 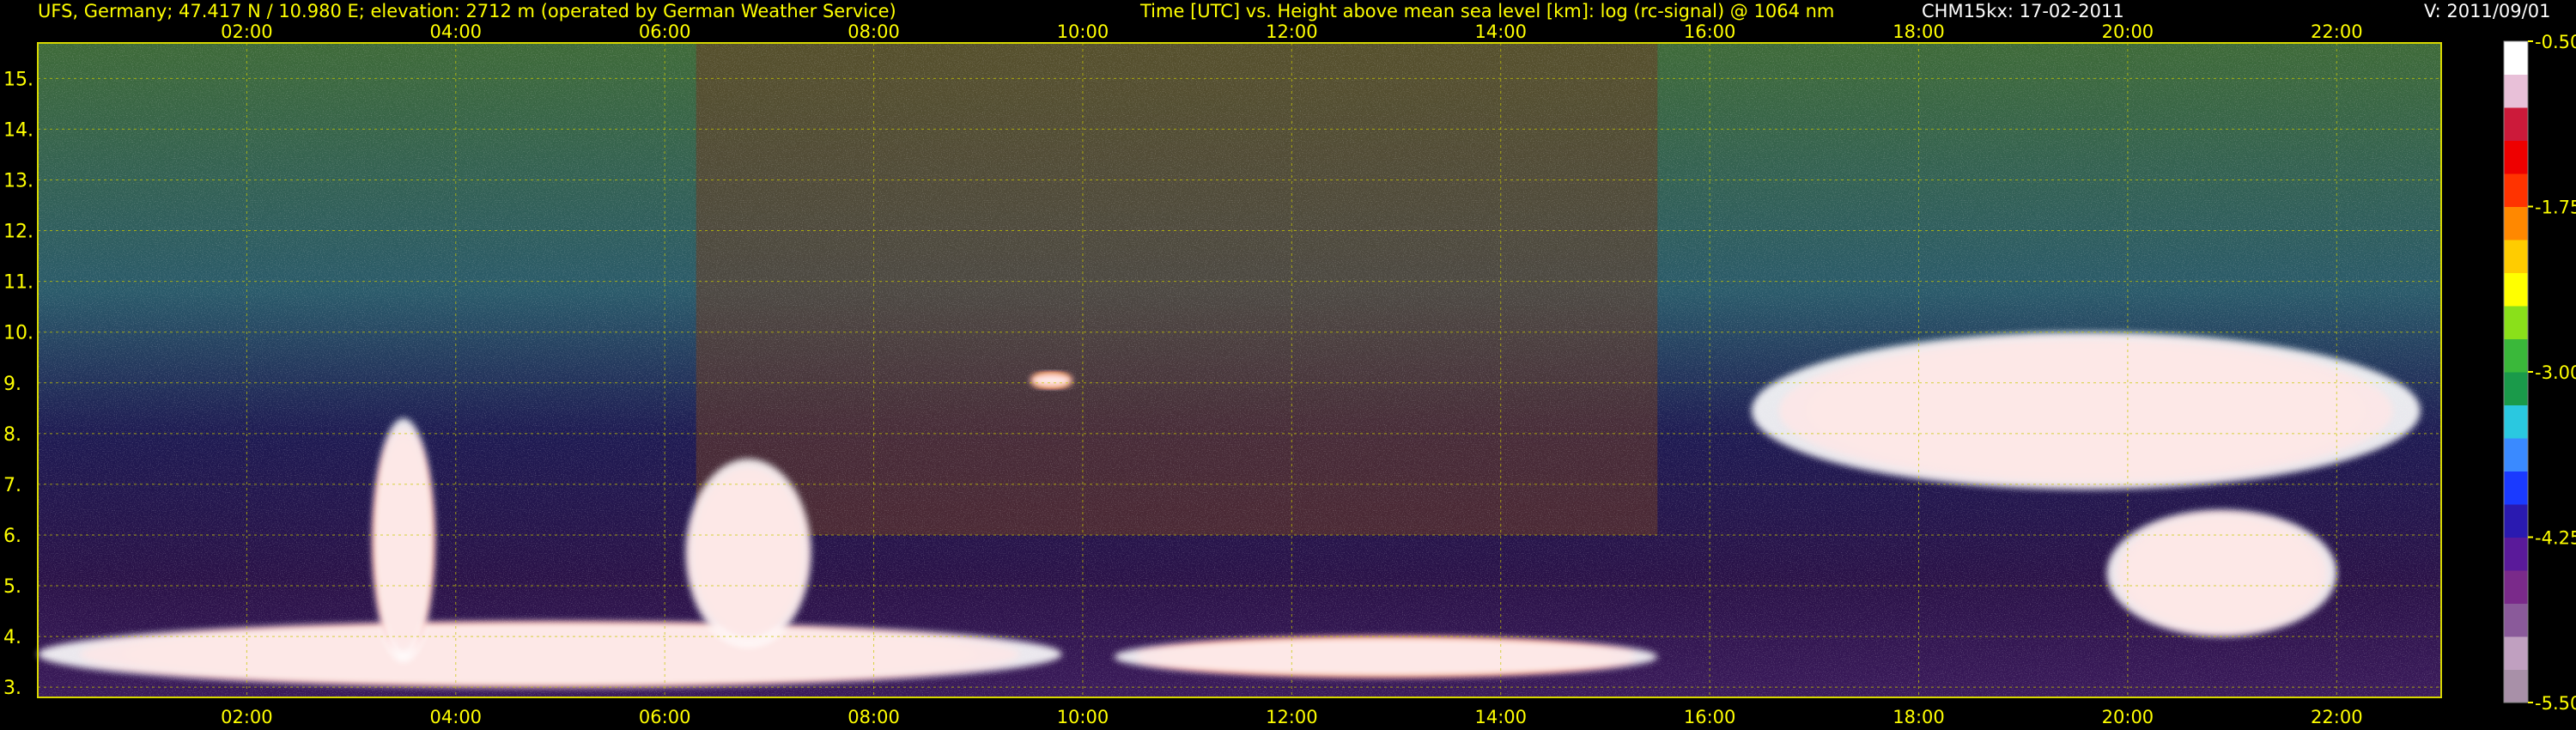 What do you see at coordinates (18, 79) in the screenshot?
I see `y-tick-label: 15.` at bounding box center [18, 79].